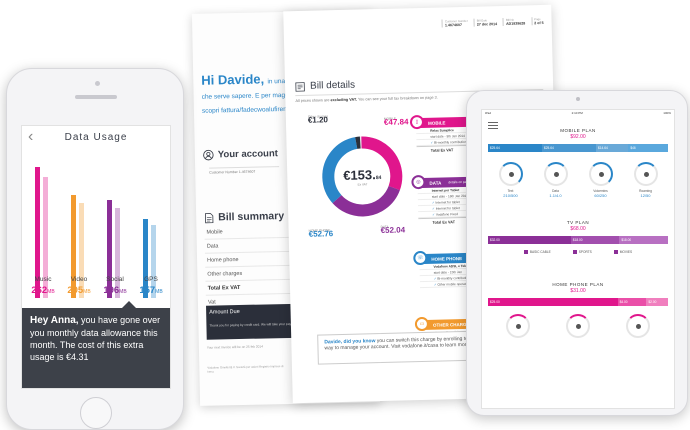 The width and height of the screenshot is (690, 430). Describe the element at coordinates (151, 290) in the screenshot. I see `usage-value: 157MB` at that location.